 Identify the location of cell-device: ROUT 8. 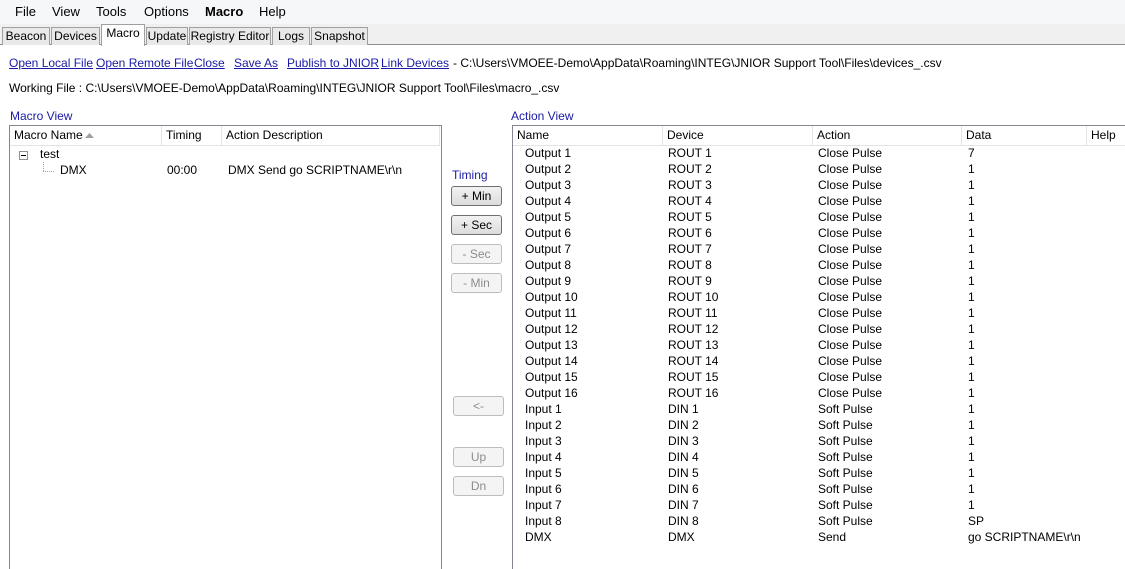
(690, 265).